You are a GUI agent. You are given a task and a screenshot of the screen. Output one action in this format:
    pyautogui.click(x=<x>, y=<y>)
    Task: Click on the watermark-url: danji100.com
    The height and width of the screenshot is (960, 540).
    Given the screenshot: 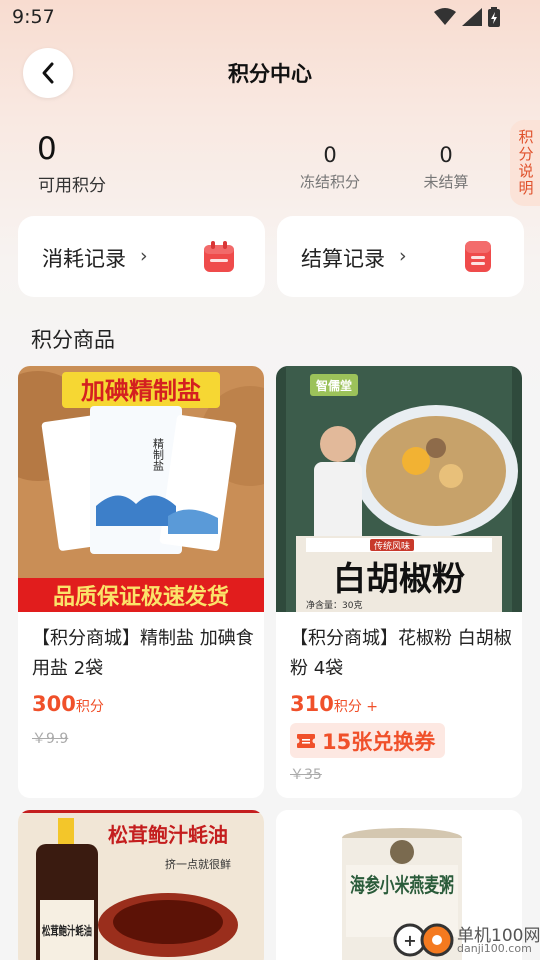 What is the action you would take?
    pyautogui.click(x=494, y=948)
    